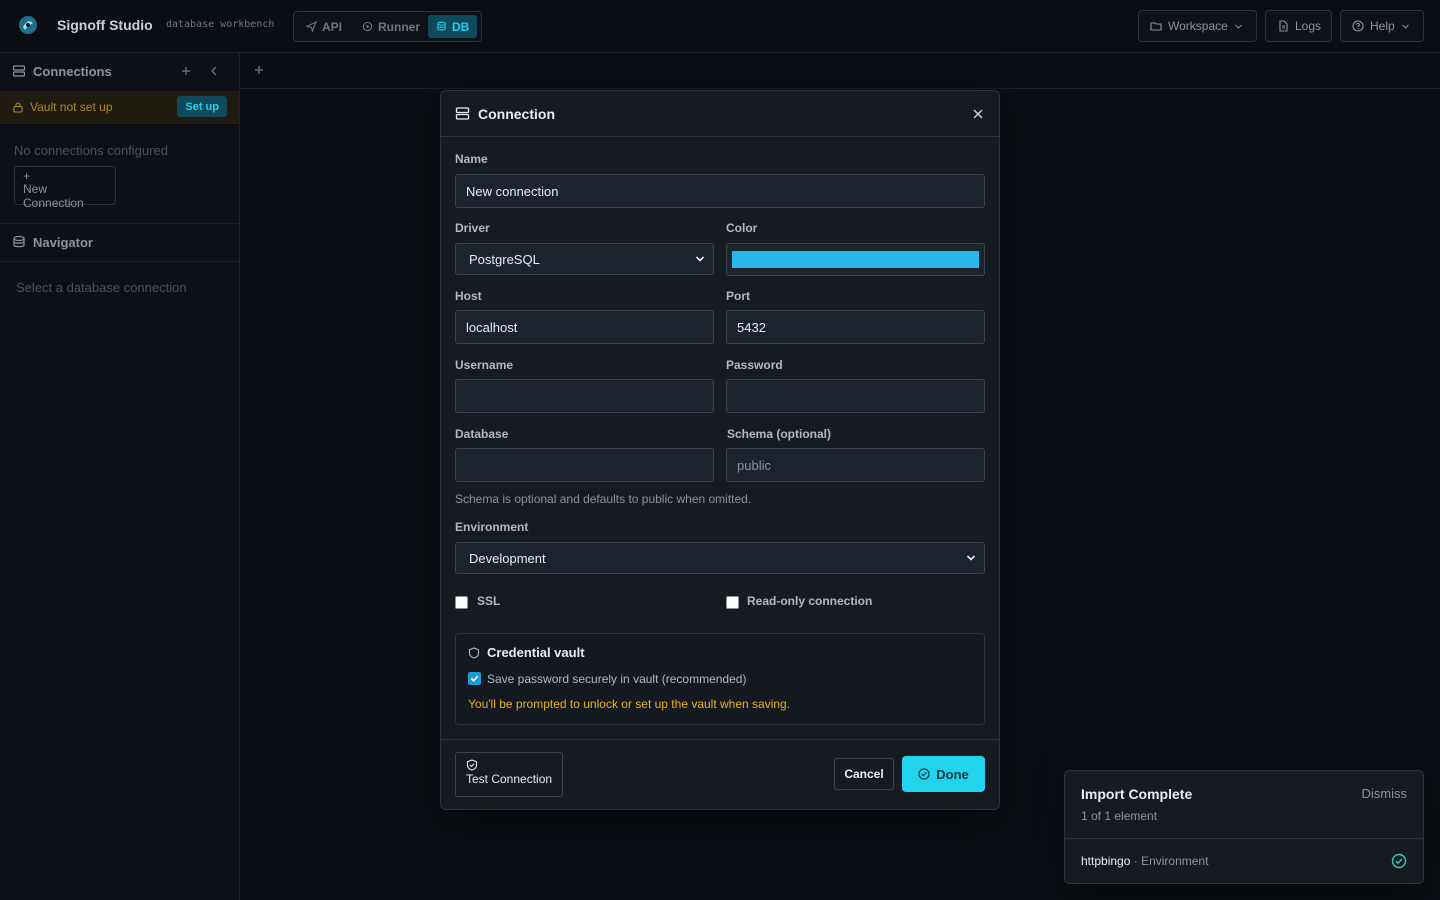 The height and width of the screenshot is (900, 1440). I want to click on add-connection-icon, so click(186, 71).